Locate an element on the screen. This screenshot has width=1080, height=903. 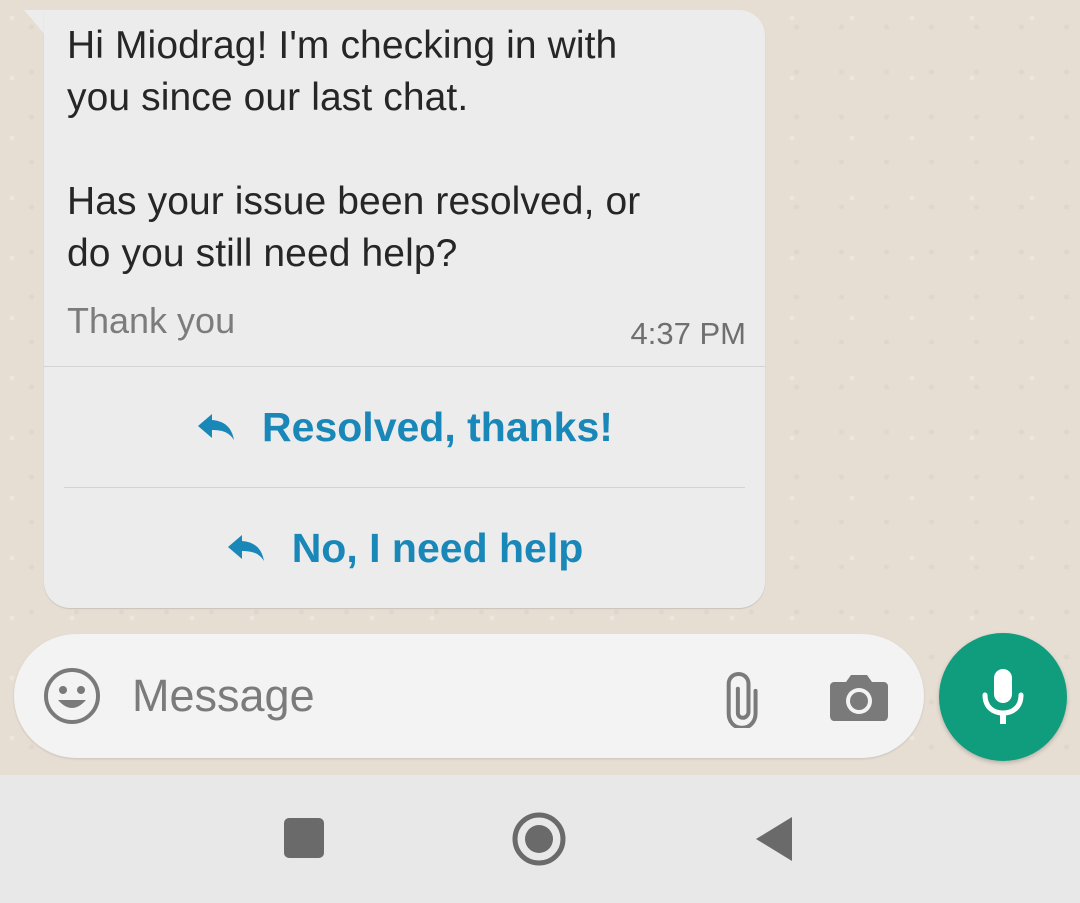
camera-icon is located at coordinates (859, 696).